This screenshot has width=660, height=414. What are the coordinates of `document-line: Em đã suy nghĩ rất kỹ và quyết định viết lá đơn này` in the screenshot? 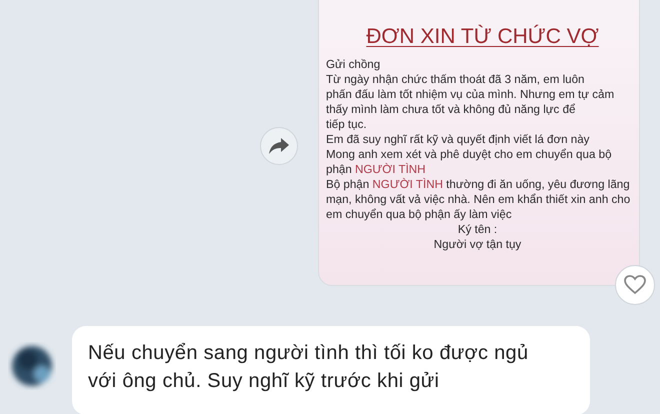 It's located at (458, 139).